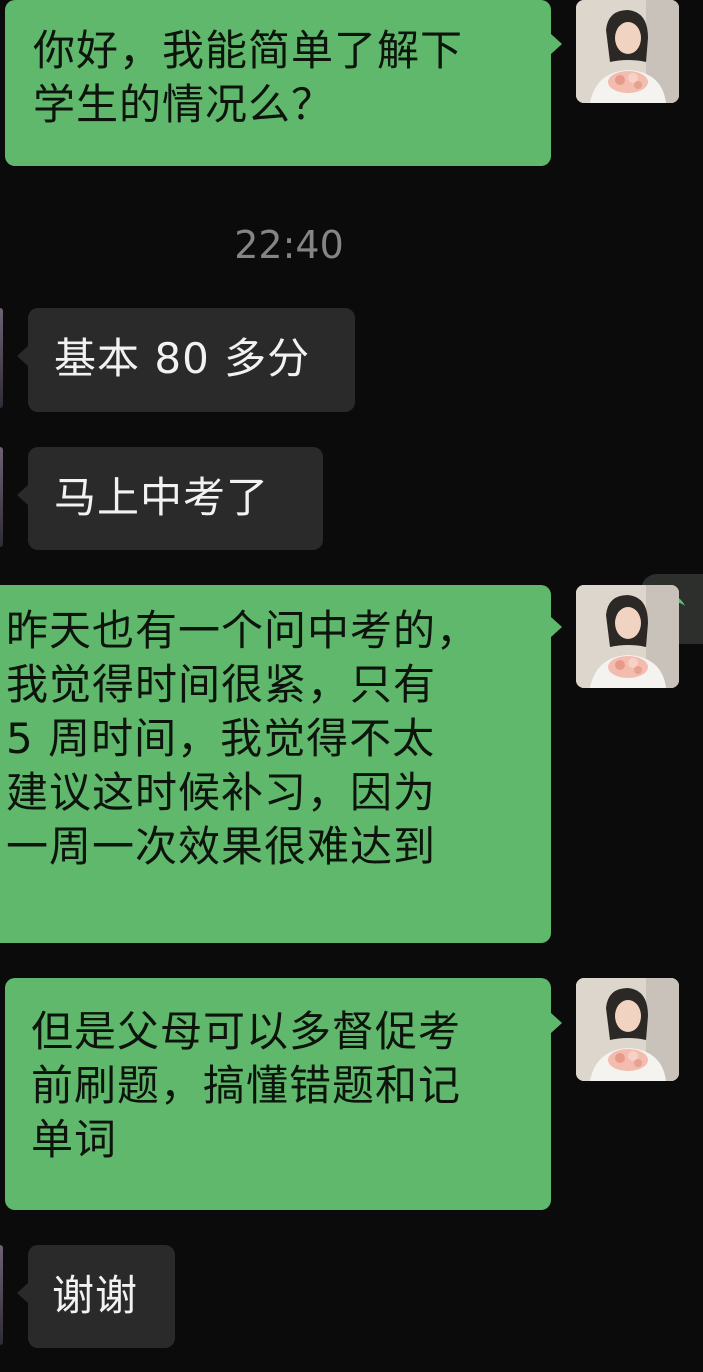 The height and width of the screenshot is (1372, 703). What do you see at coordinates (191, 360) in the screenshot?
I see `incoming-message-bubble: 基本 80 多分` at bounding box center [191, 360].